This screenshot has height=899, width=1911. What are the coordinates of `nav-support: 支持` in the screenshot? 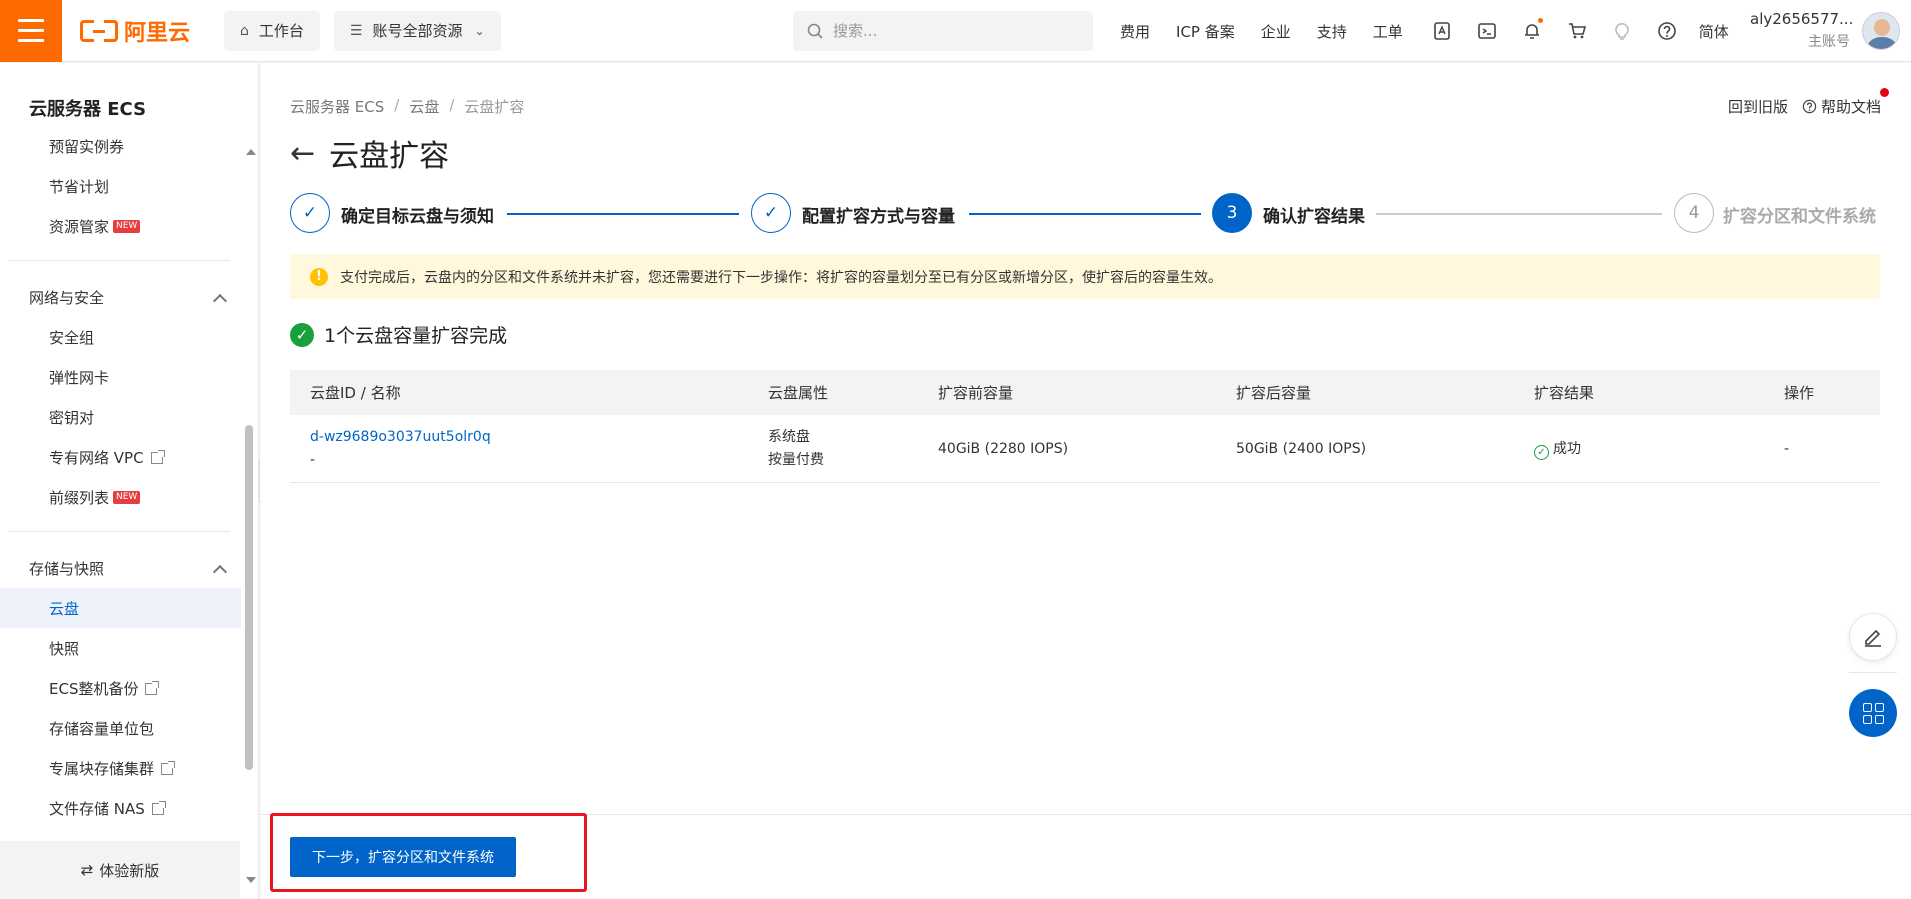 It's located at (1332, 31).